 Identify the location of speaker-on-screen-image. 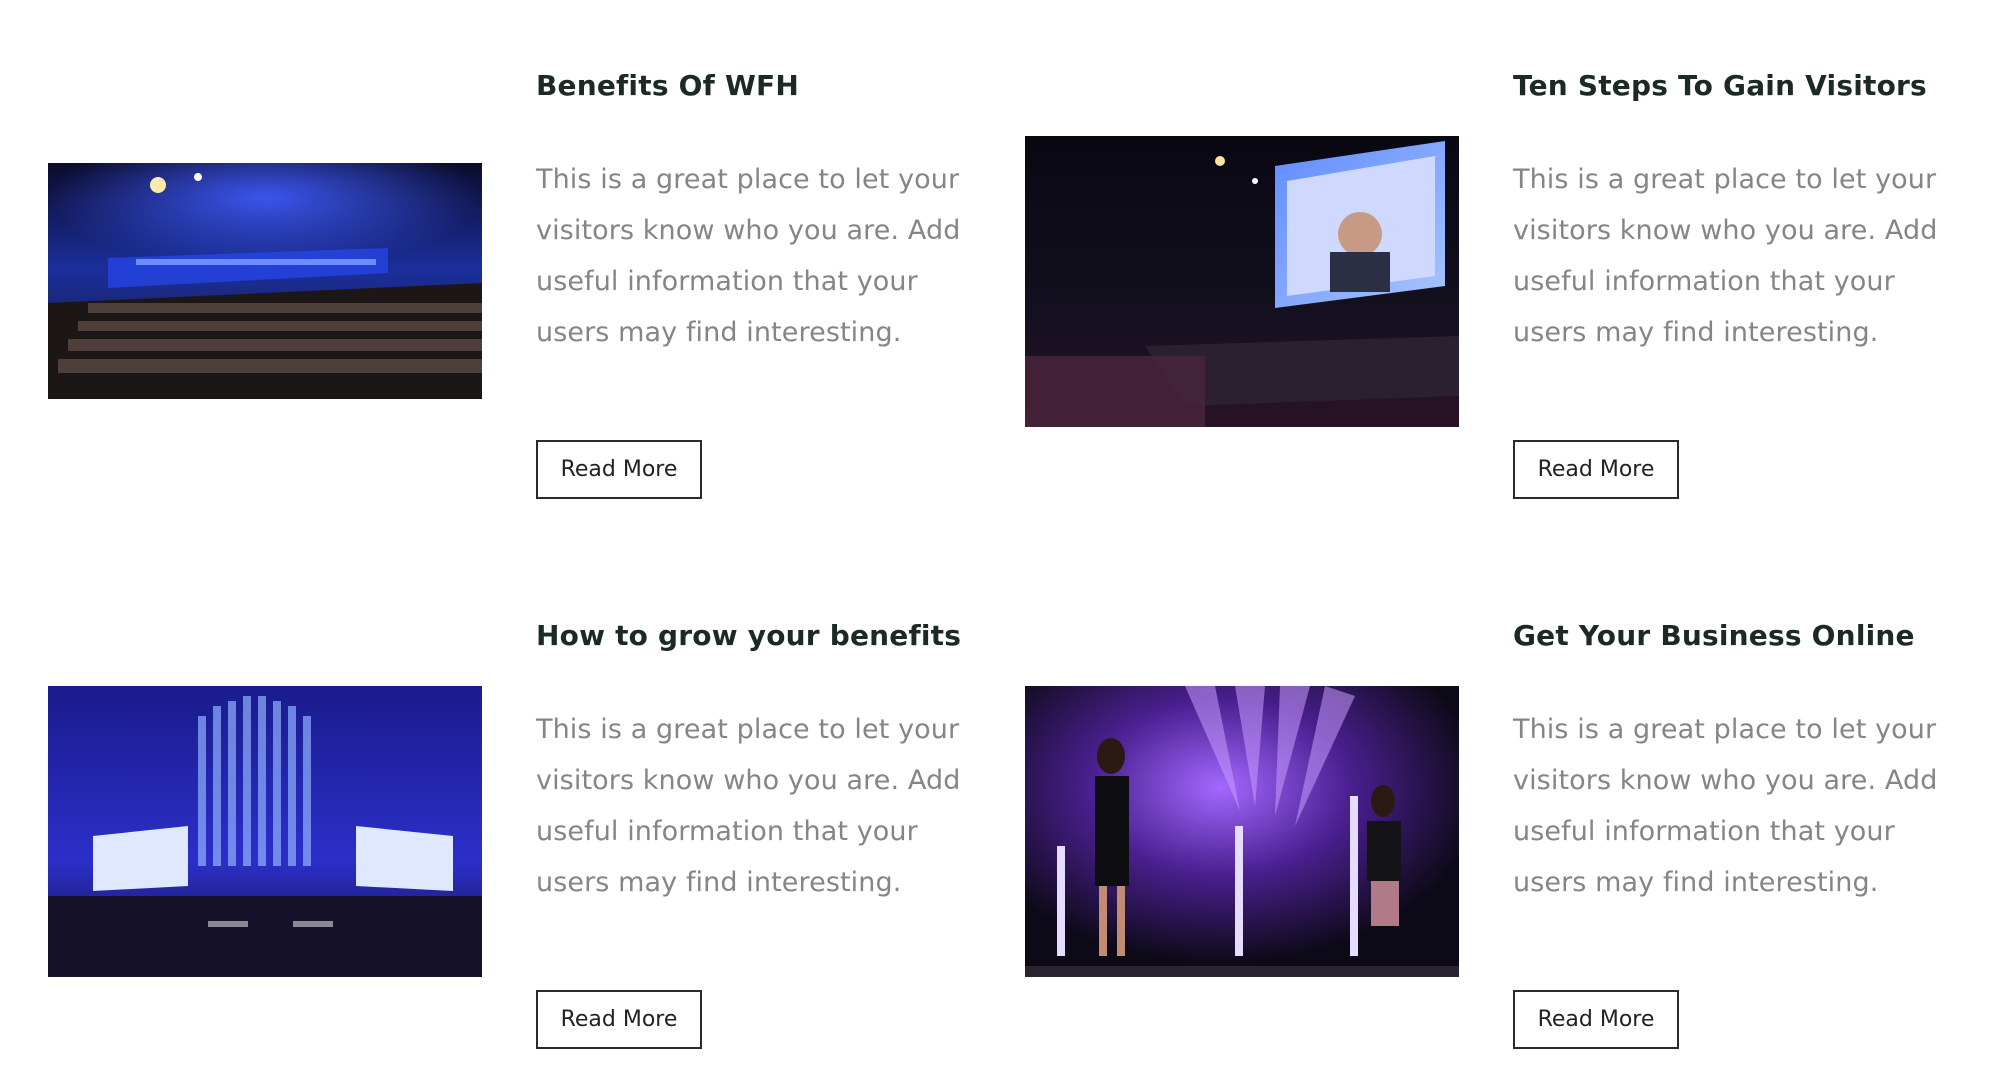
(1242, 281).